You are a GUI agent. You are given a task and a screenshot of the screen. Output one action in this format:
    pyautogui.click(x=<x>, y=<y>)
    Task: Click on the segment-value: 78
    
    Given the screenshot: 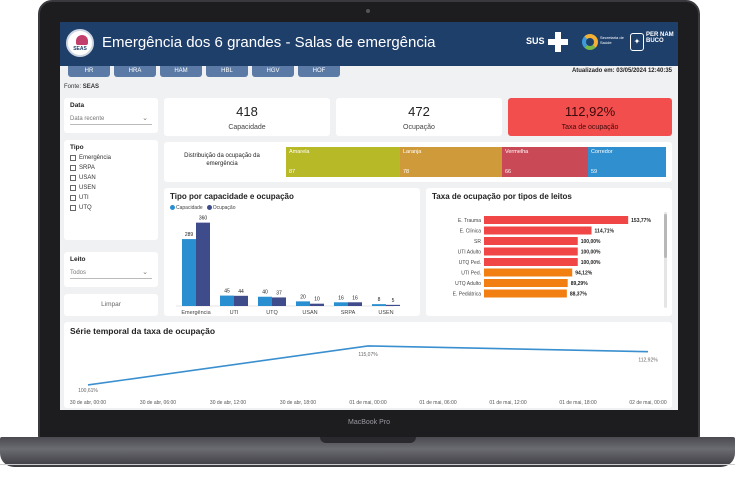 What is the action you would take?
    pyautogui.click(x=406, y=172)
    